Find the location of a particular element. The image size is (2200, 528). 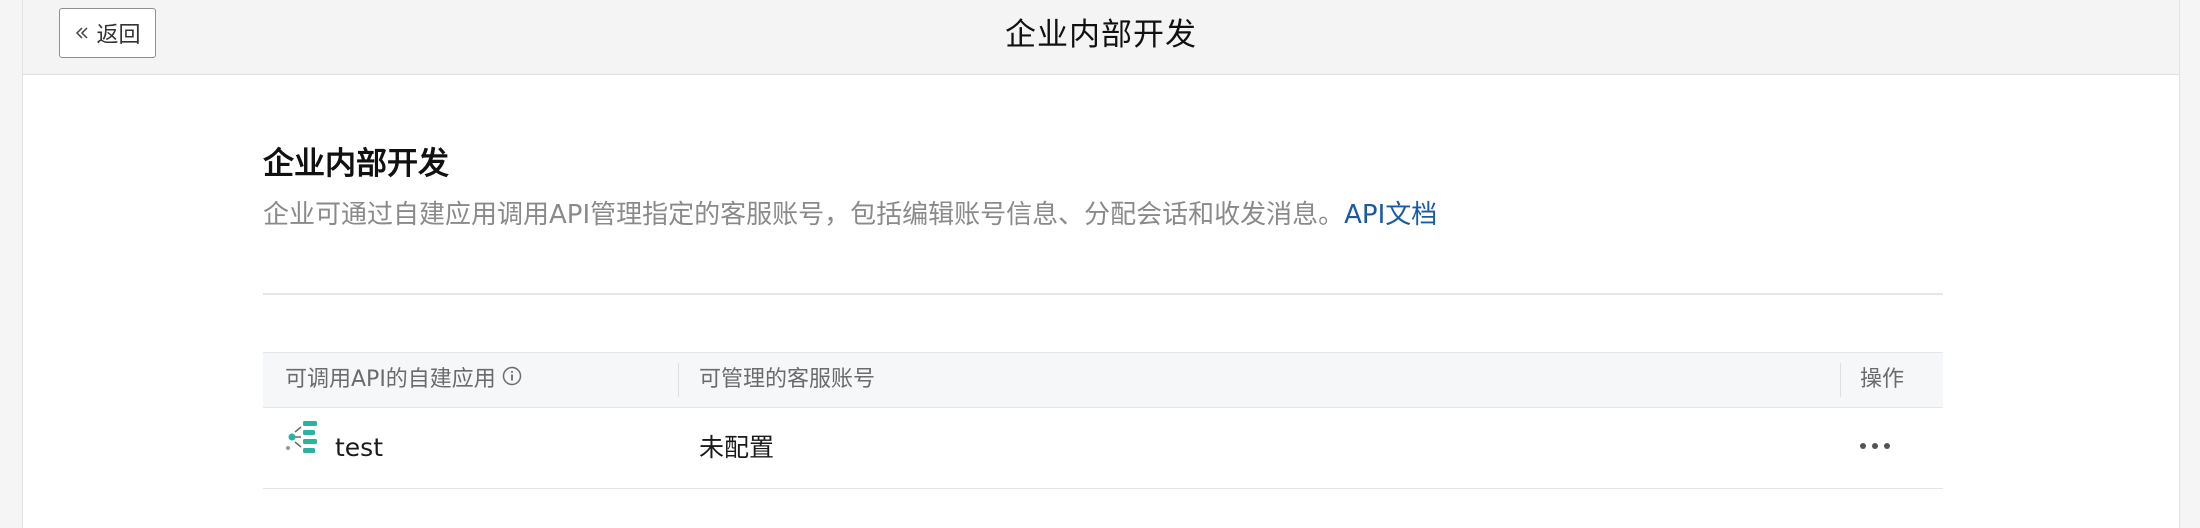

column-header-app: 可调用API的自建应用 is located at coordinates (403, 380).